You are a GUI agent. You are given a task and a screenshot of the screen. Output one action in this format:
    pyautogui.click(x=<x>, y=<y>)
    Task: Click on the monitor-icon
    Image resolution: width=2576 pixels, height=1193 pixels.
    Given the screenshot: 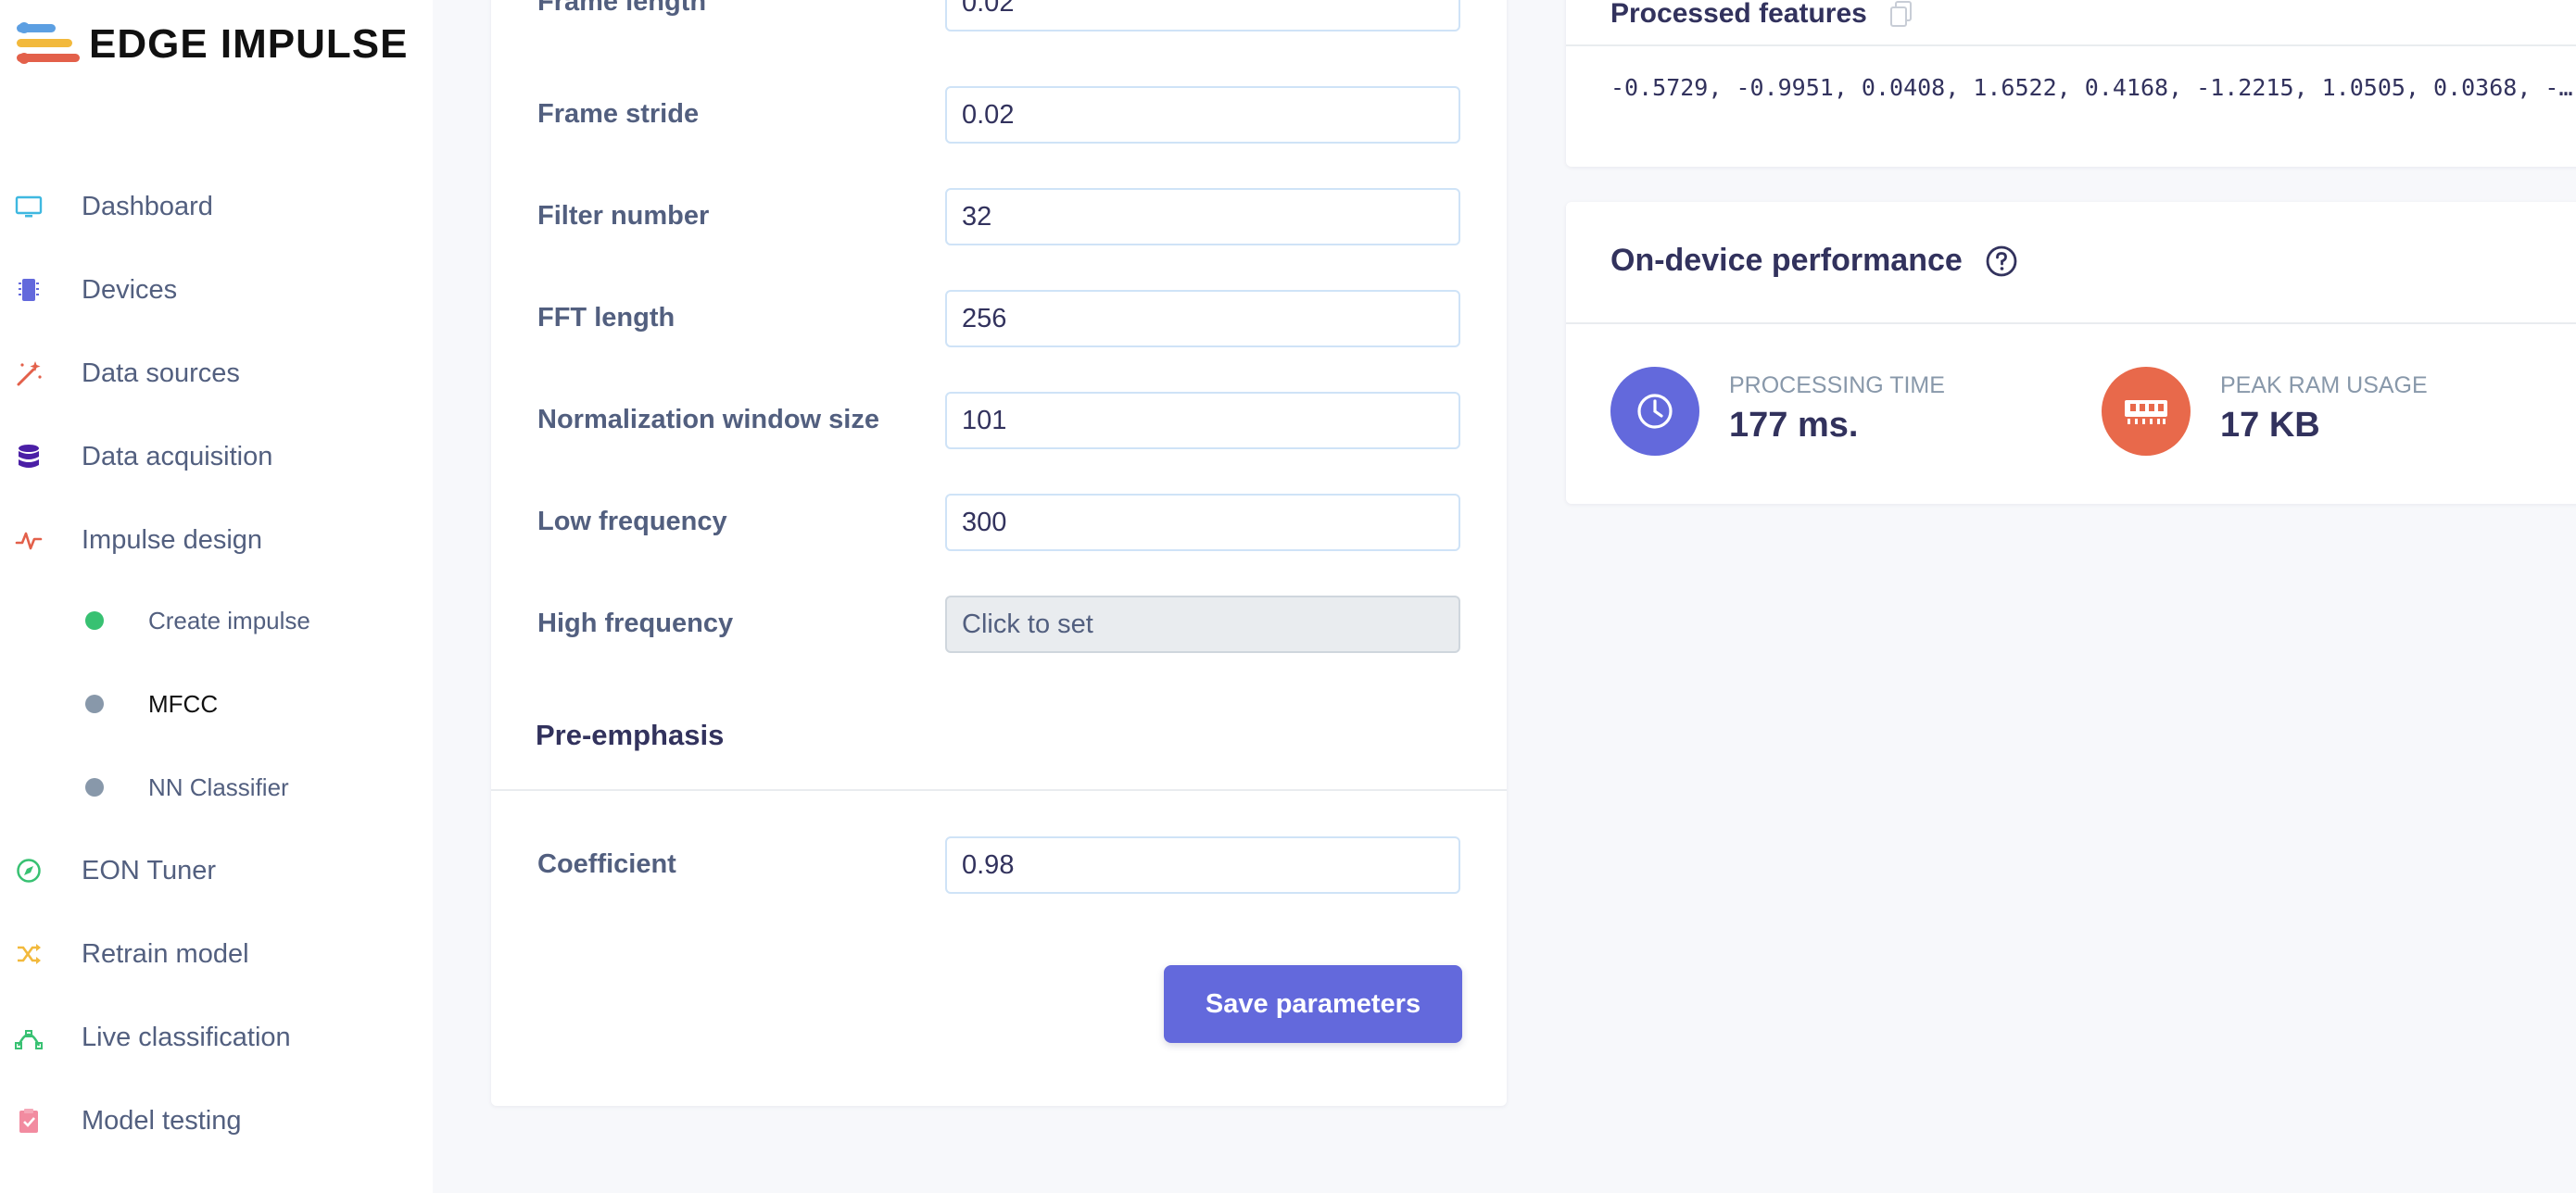 What is the action you would take?
    pyautogui.click(x=29, y=206)
    